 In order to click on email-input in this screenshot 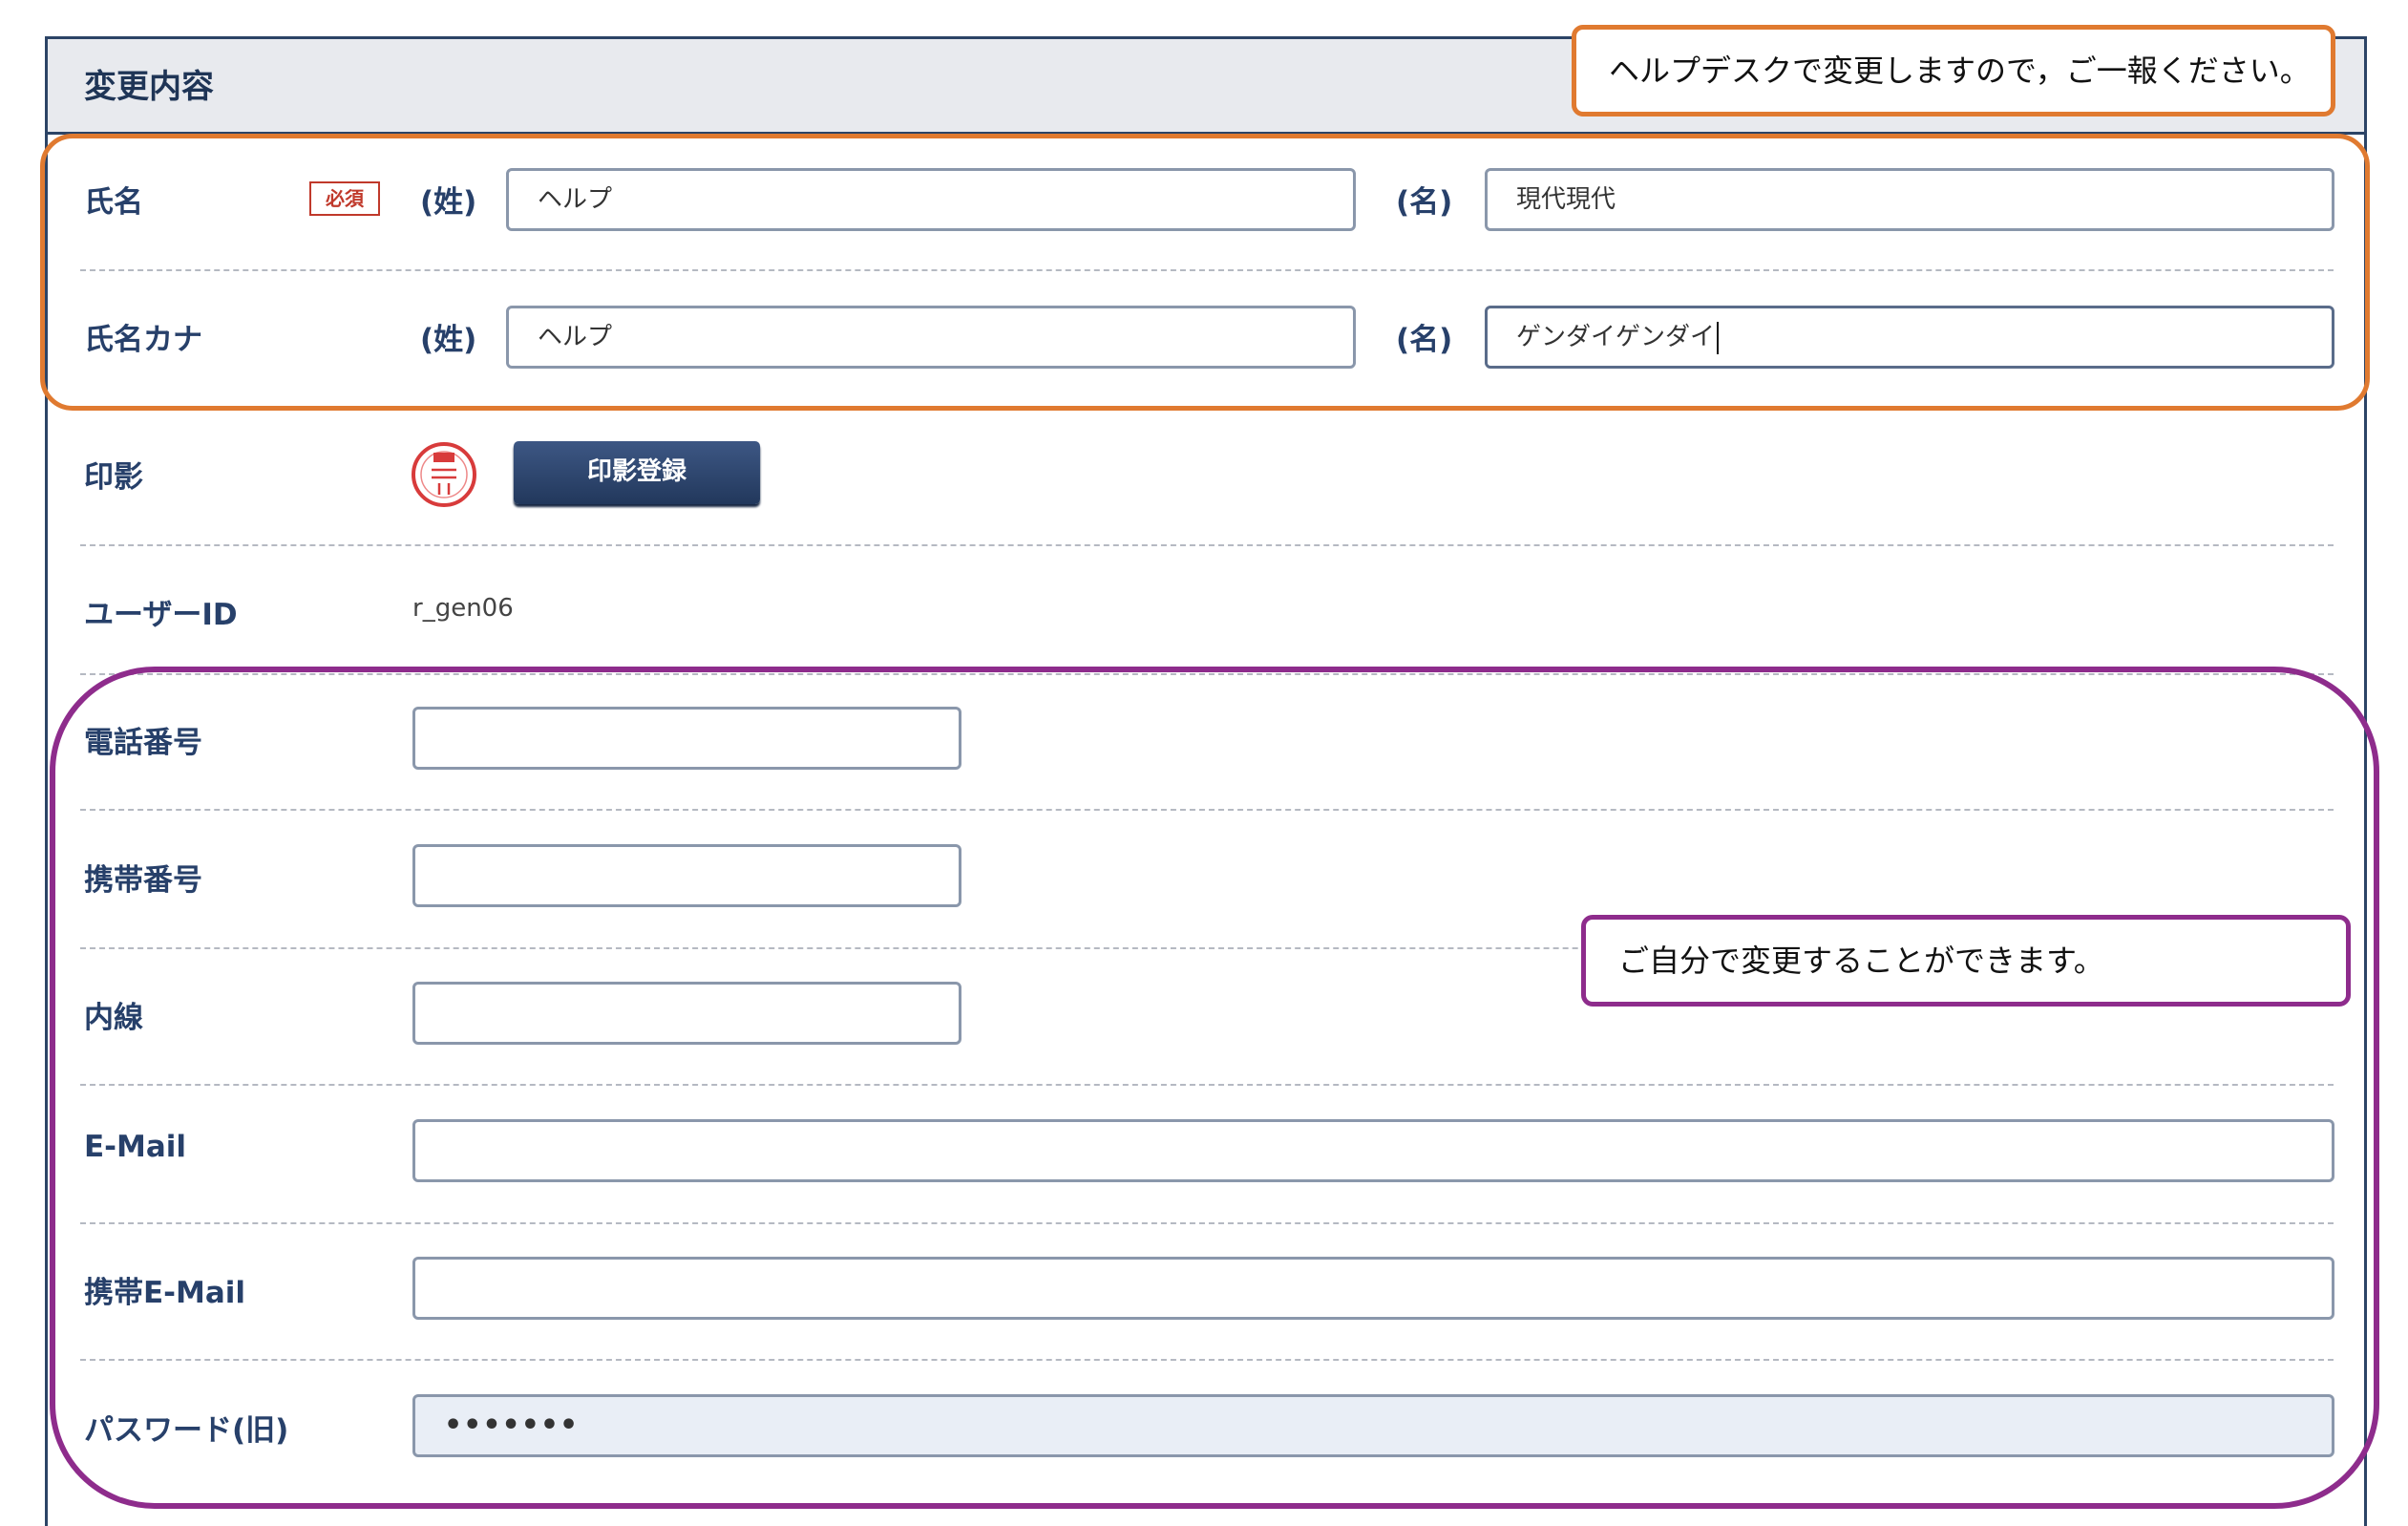, I will do `click(1373, 1150)`.